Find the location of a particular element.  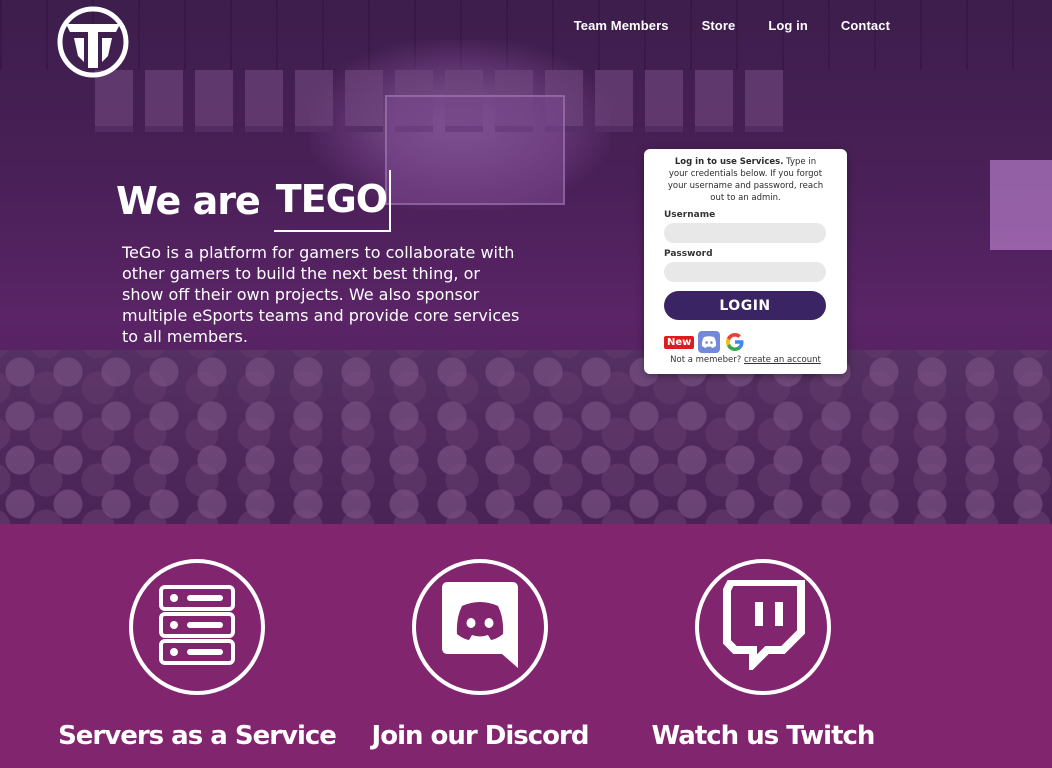

google-login-icon is located at coordinates (735, 342).